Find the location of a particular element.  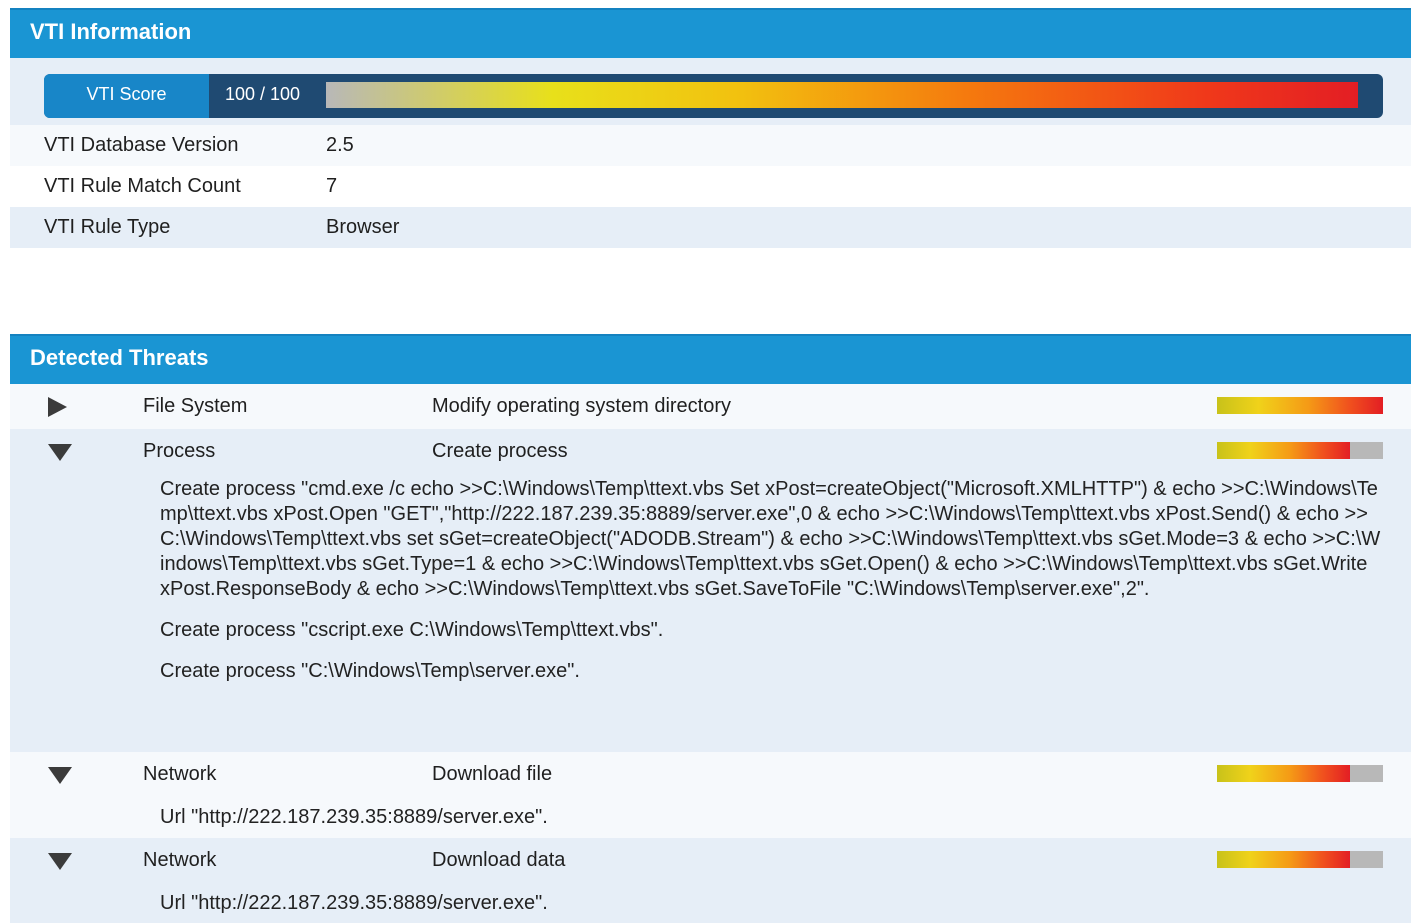

threat-category: File System is located at coordinates (195, 406).